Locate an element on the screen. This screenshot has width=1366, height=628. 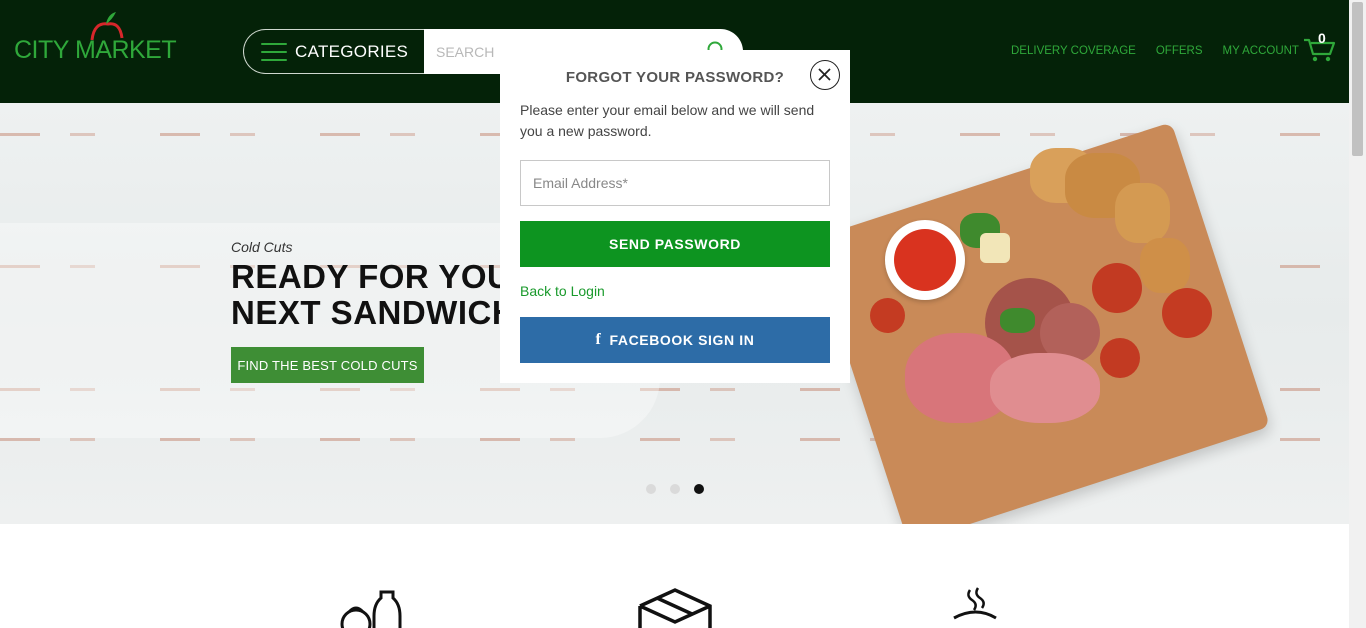
scrollbar-thumb is located at coordinates (1357, 79).